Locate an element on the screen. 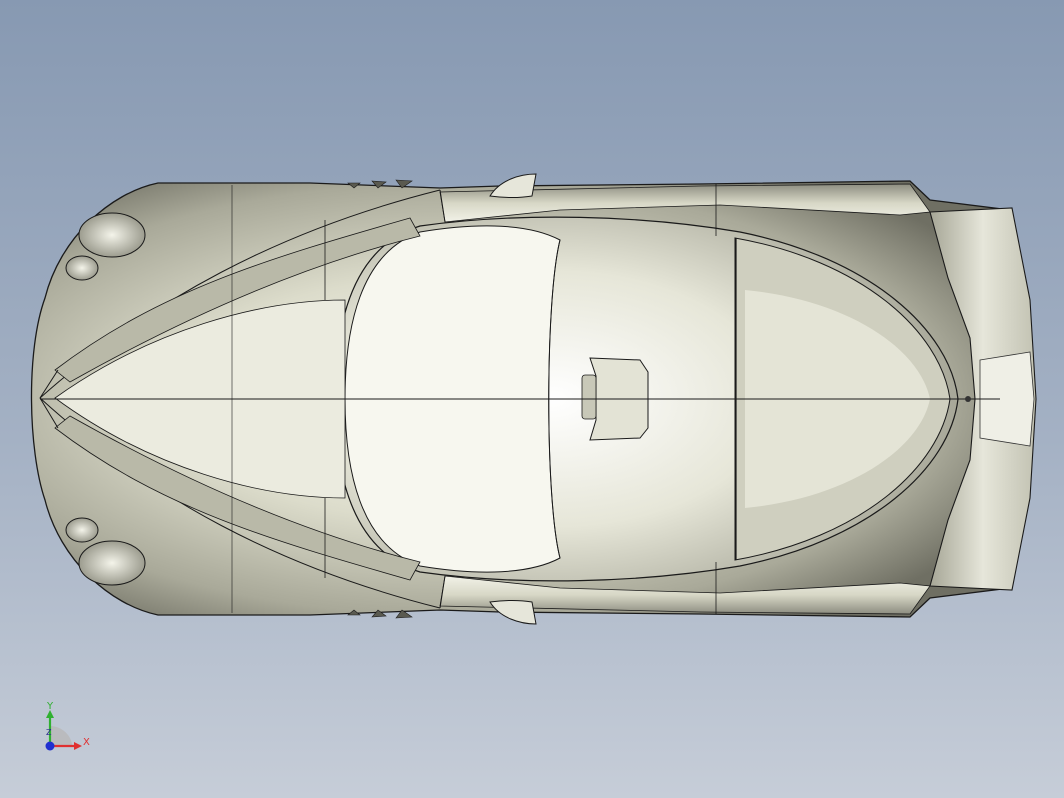  roof-scoop-inlet is located at coordinates (589, 397).